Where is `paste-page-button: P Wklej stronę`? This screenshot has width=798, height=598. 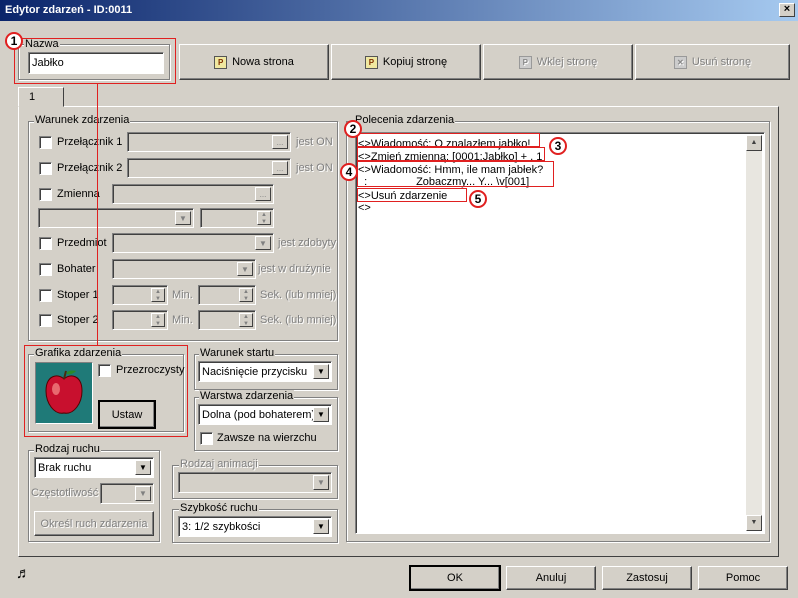 paste-page-button: P Wklej stronę is located at coordinates (558, 62).